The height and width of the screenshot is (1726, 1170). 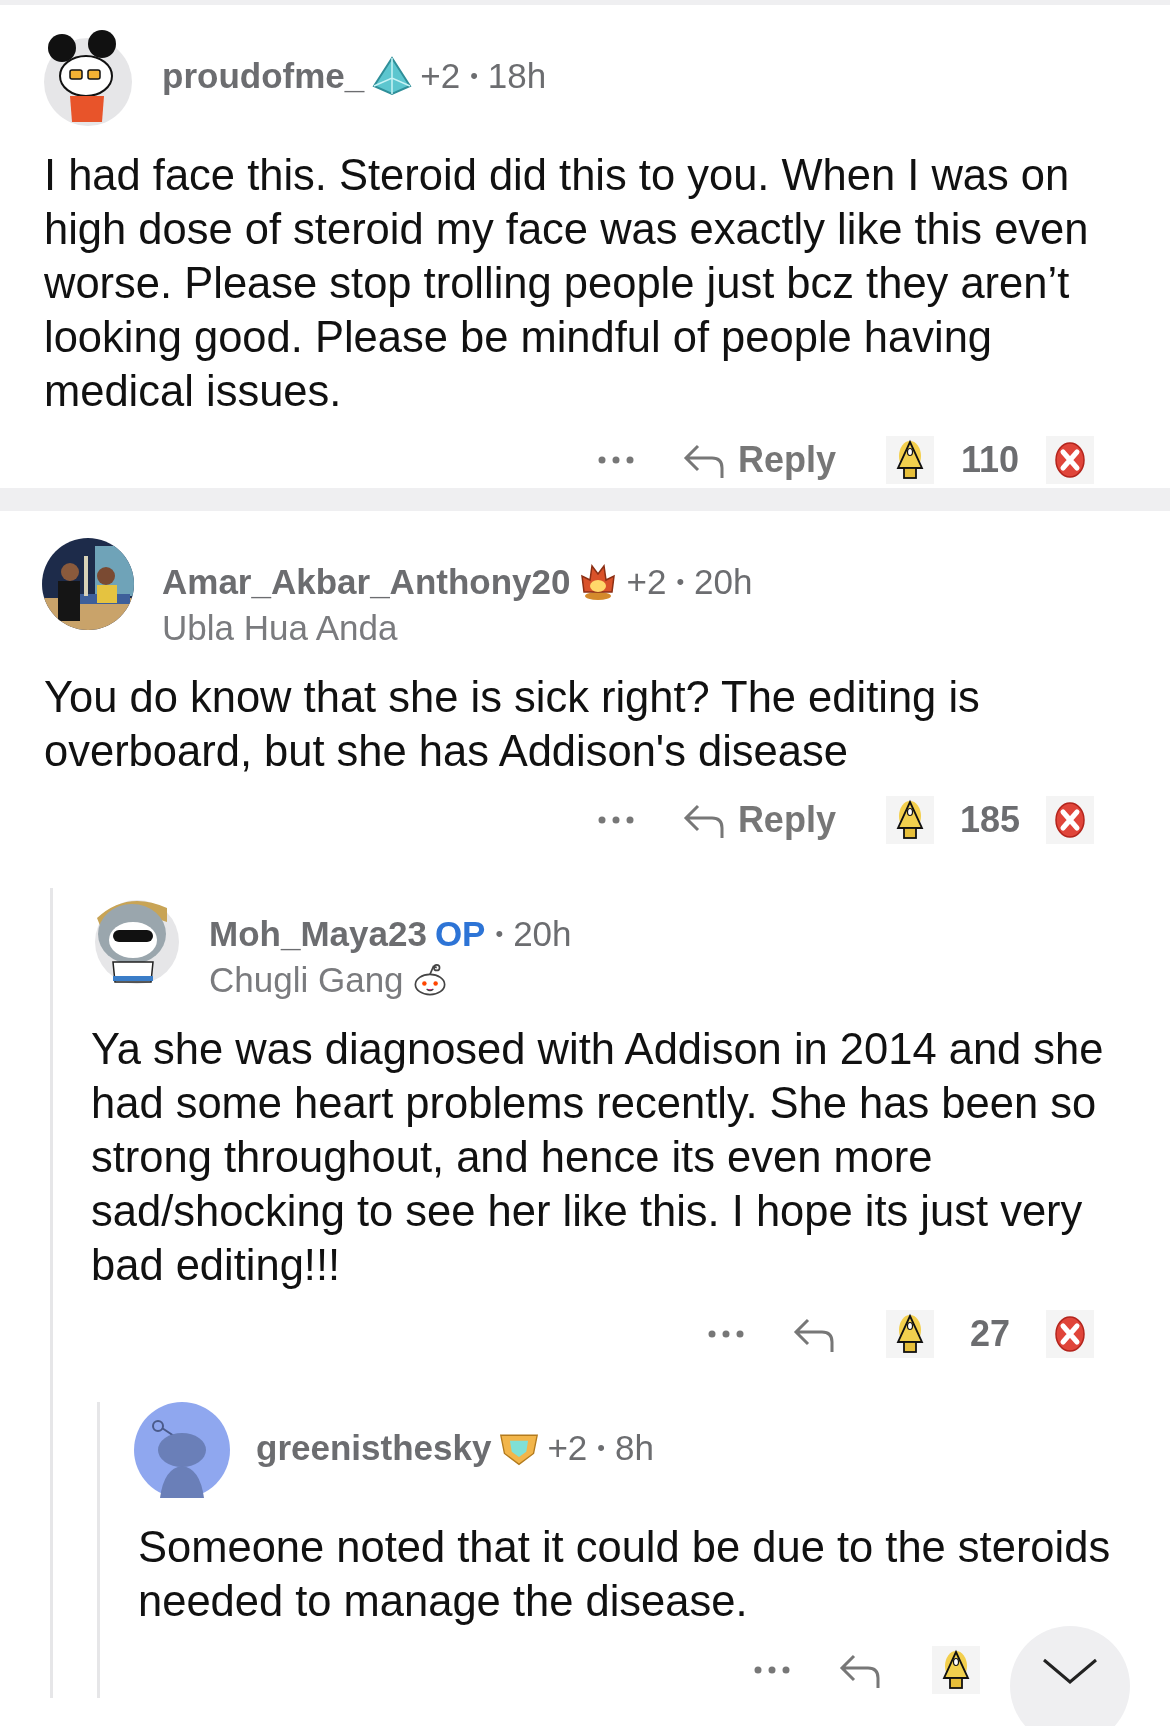 I want to click on comment-text: I had face this. Steroid did this to you. When I was on high dose of steroid my face was exactly like this even worse. Please stop trolling people just bcz they aren’t looking good. Please be mindful of people having medical issues., so click(x=567, y=283).